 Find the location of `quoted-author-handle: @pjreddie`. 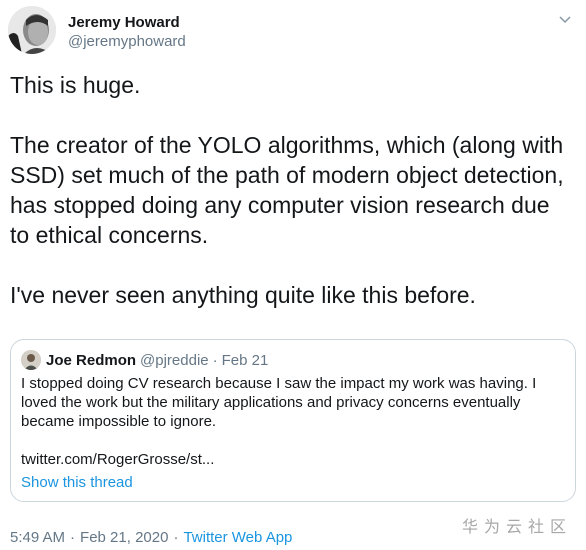

quoted-author-handle: @pjreddie is located at coordinates (174, 360).